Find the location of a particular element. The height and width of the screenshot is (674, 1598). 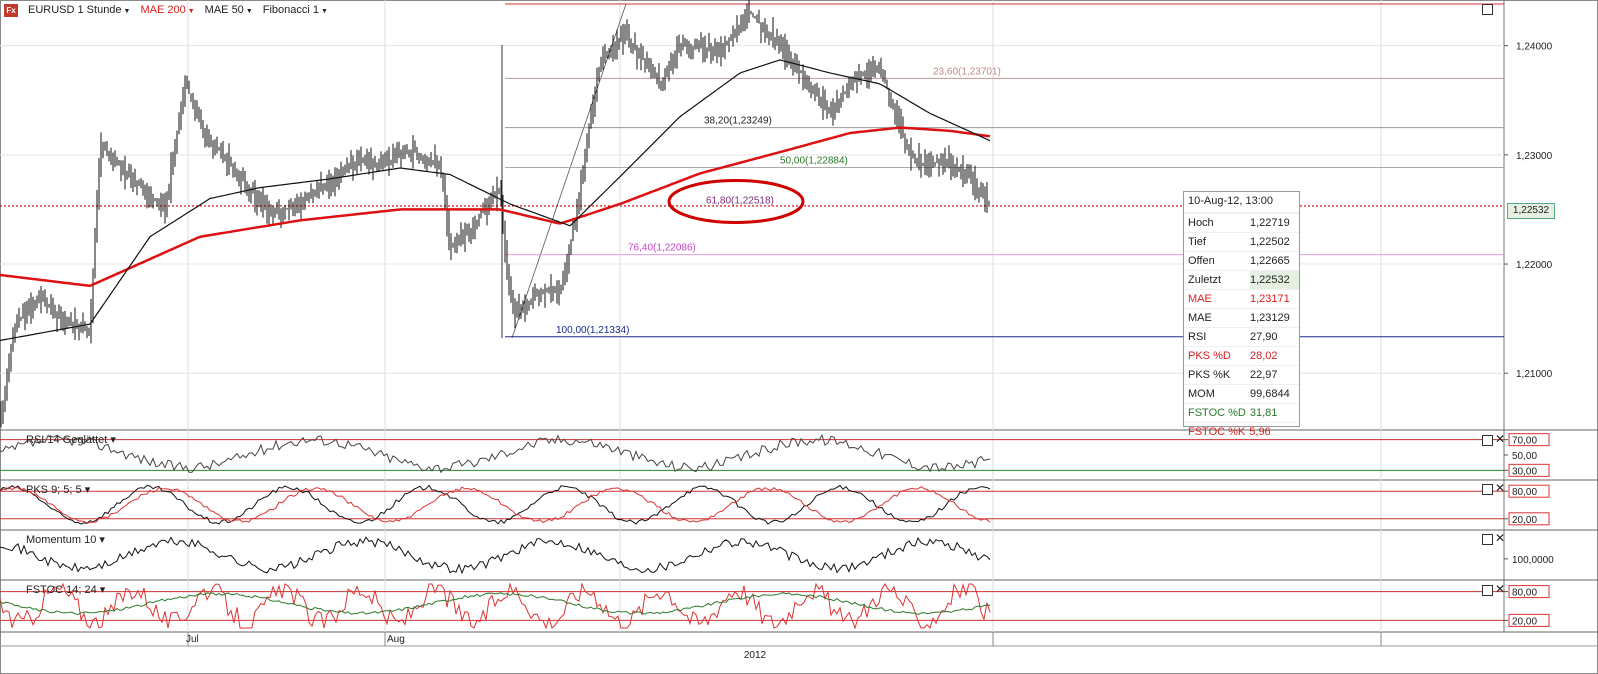

info-row-value: 27,90 is located at coordinates (1264, 337).